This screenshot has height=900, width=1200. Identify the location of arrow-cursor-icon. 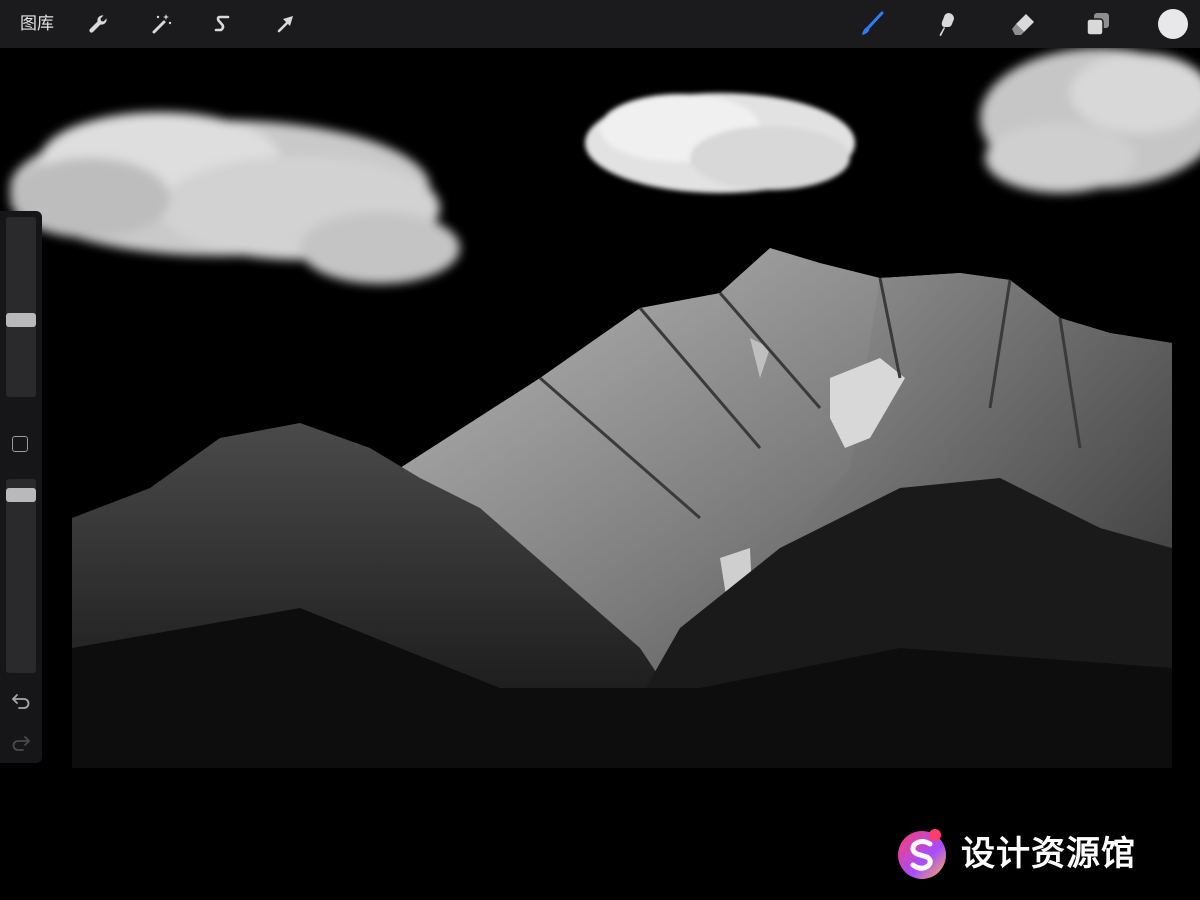
(285, 24).